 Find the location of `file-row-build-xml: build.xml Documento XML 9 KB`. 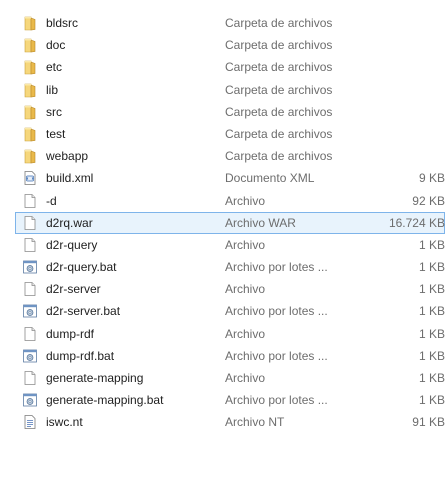

file-row-build-xml: build.xml Documento XML 9 KB is located at coordinates (223, 178).